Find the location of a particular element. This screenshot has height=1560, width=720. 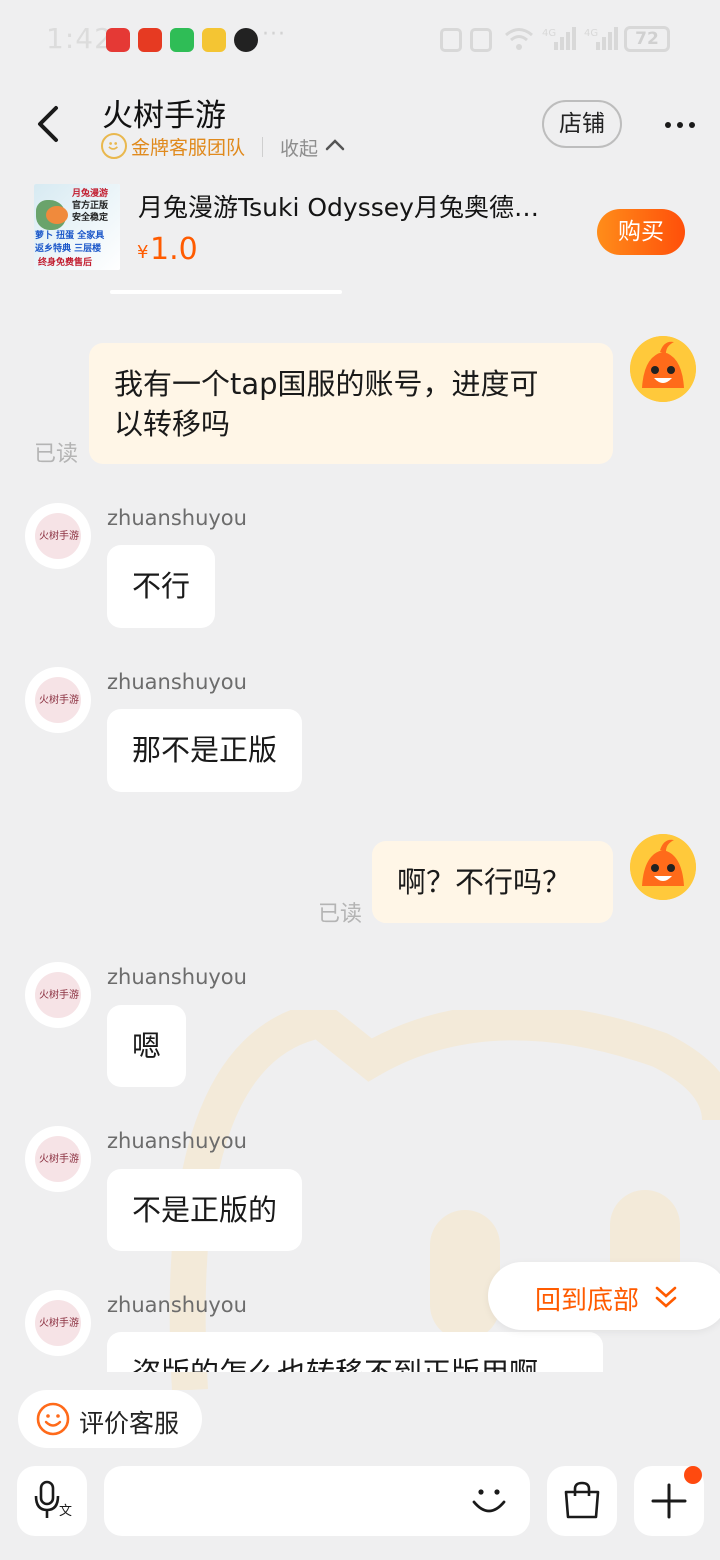

message-bubble-shop: 那不是正版 is located at coordinates (205, 750).